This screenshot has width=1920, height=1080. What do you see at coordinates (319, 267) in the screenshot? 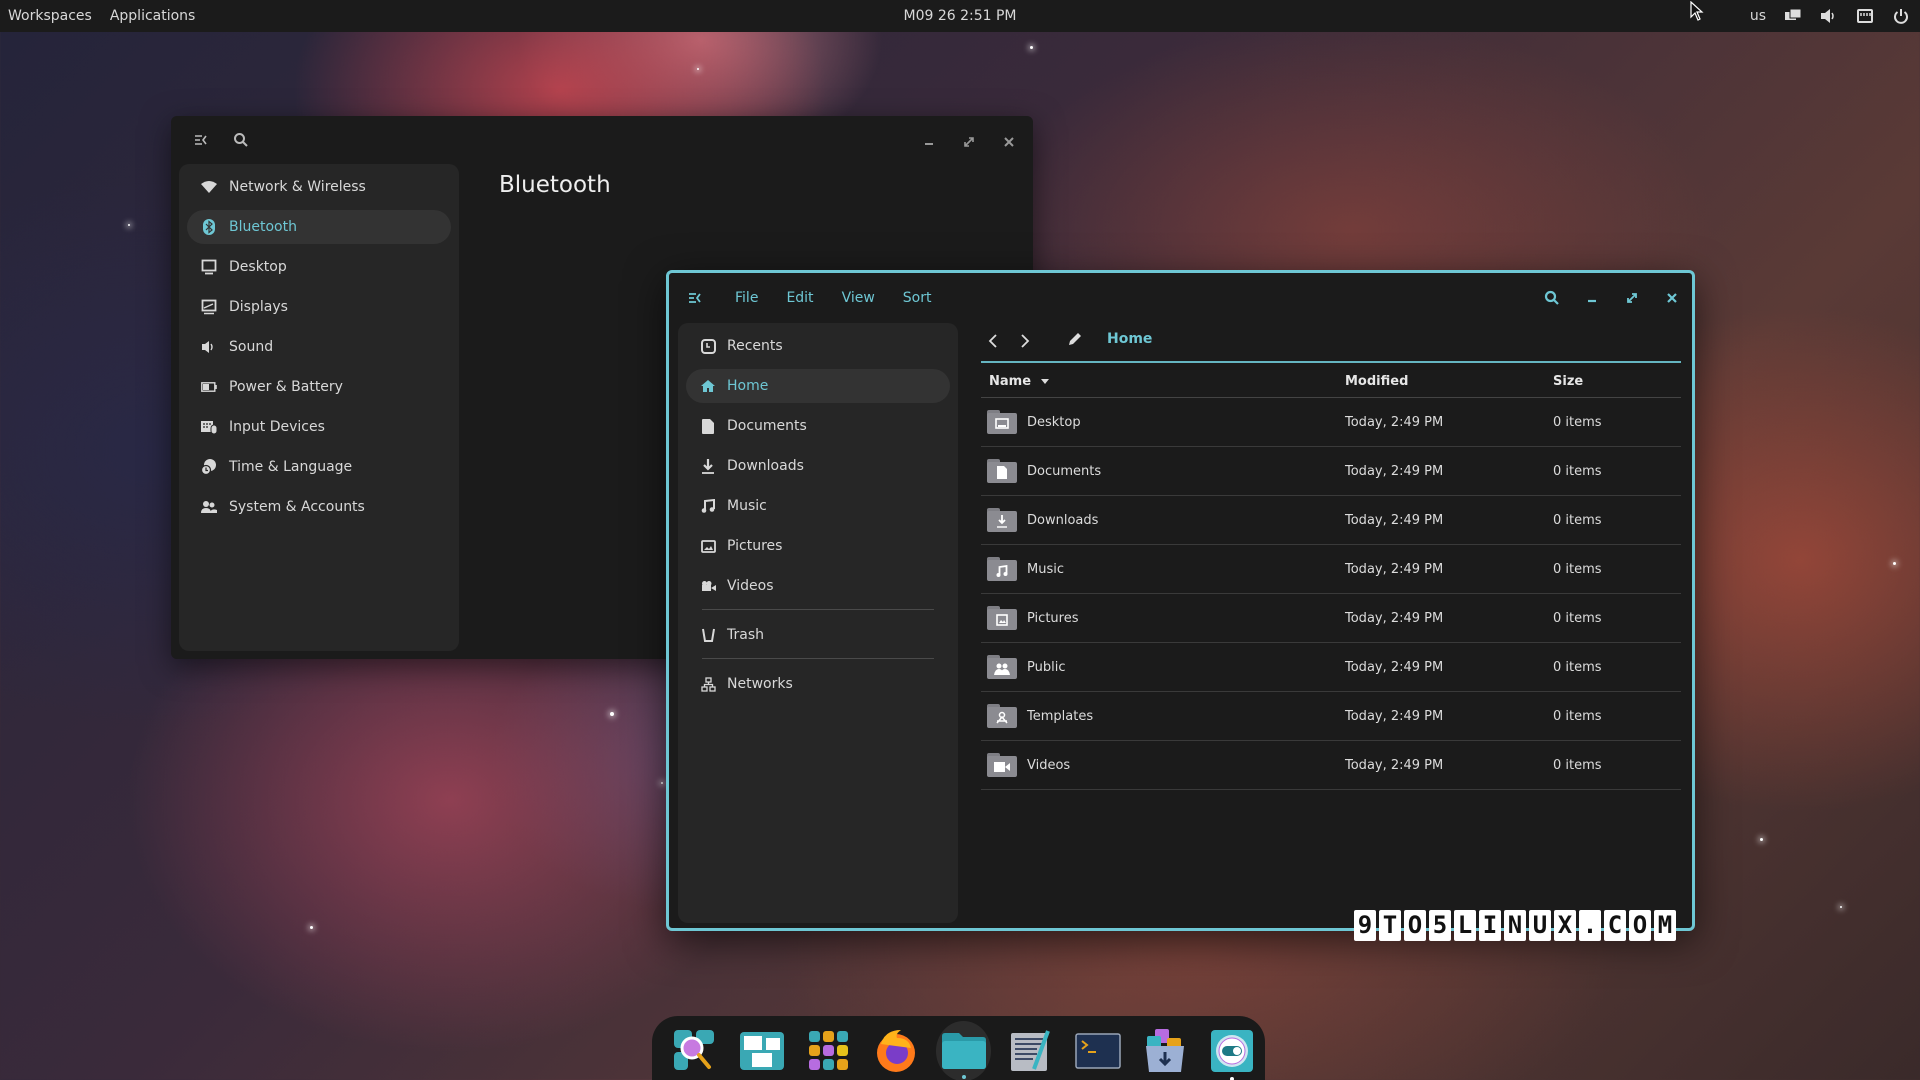
I see `nav-desktop: Desktop` at bounding box center [319, 267].